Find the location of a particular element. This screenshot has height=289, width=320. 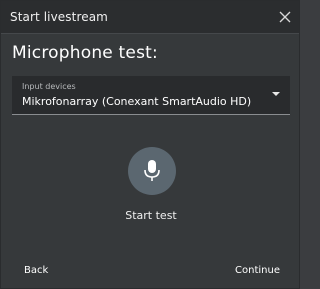

microphone-icon is located at coordinates (152, 170).